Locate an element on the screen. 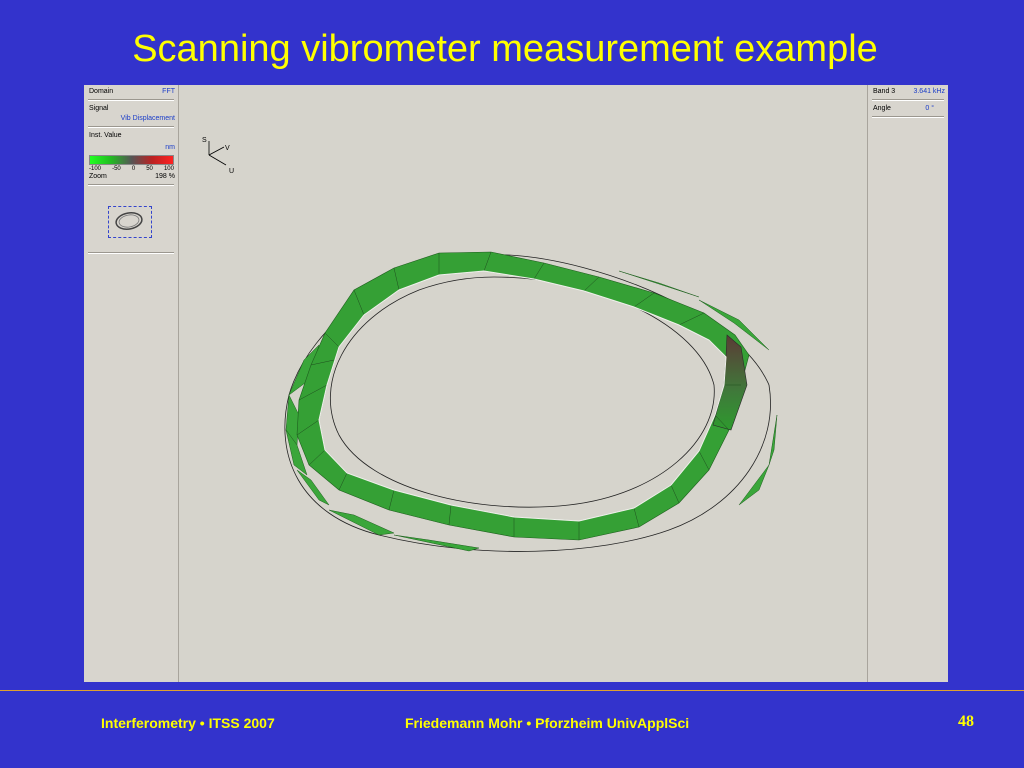 Image resolution: width=1024 pixels, height=768 pixels. inst-value-label: Inst. Value is located at coordinates (105, 135).